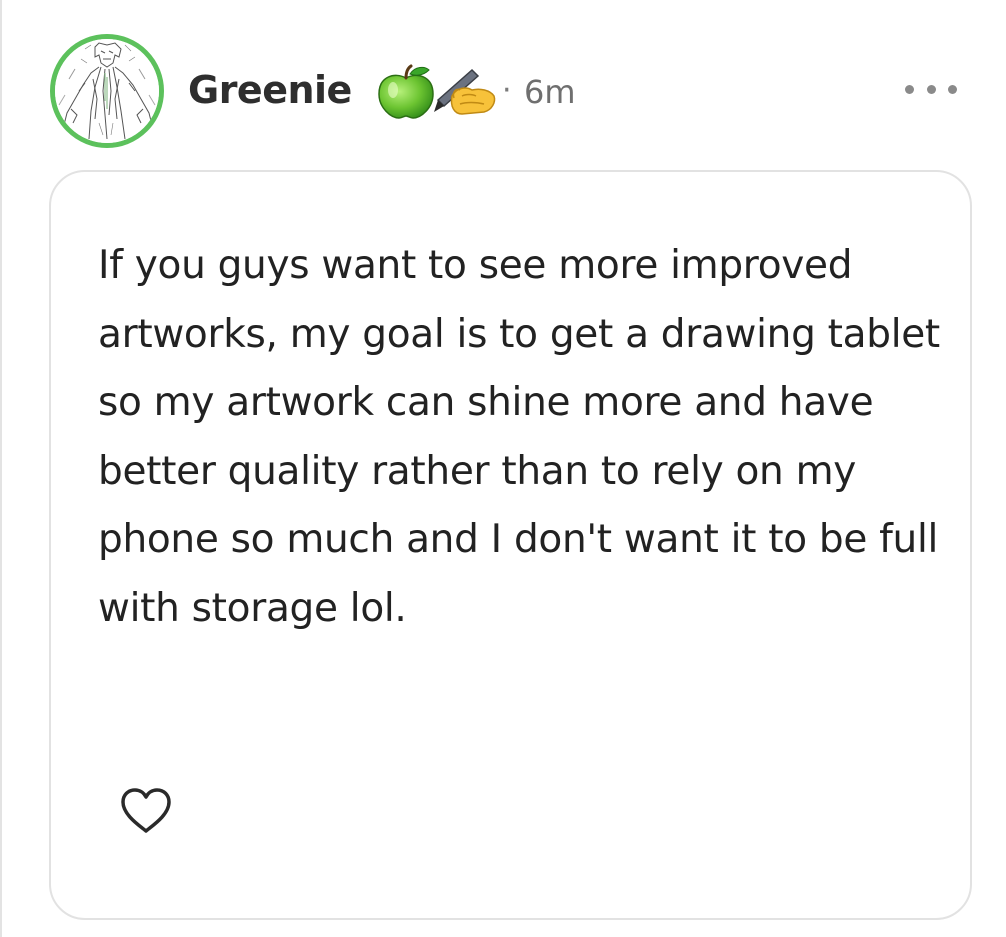 Image resolution: width=1006 pixels, height=937 pixels. I want to click on avatar, so click(107, 91).